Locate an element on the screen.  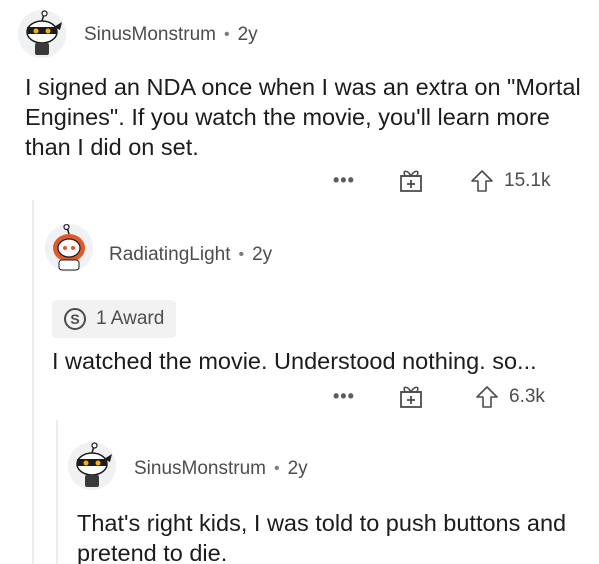
upvote-button: 6.3k is located at coordinates (510, 397).